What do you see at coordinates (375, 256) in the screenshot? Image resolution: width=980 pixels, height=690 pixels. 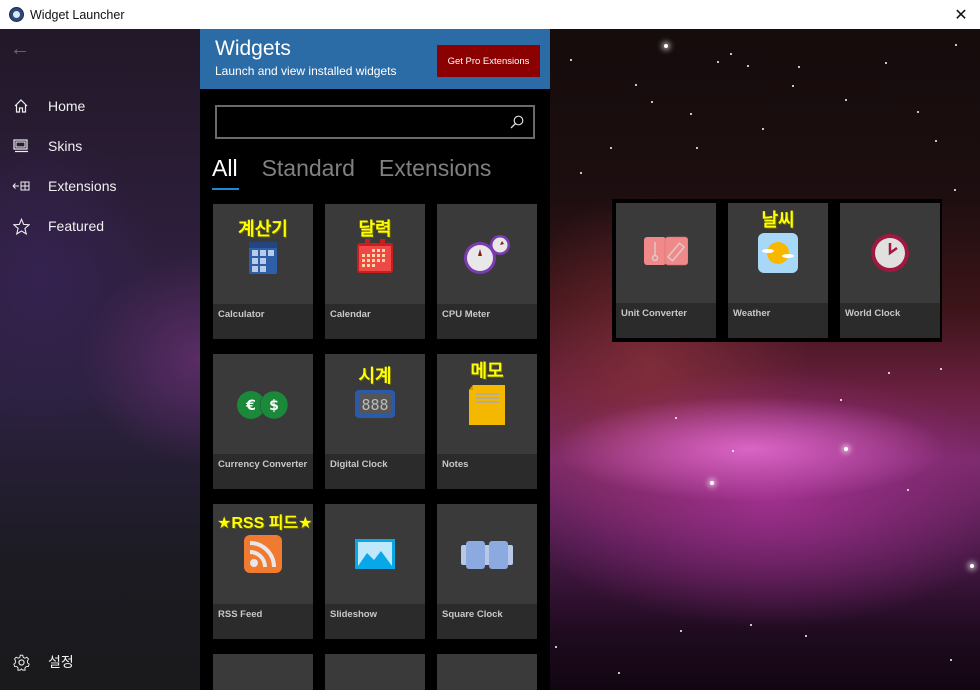 I see `calendar-icon` at bounding box center [375, 256].